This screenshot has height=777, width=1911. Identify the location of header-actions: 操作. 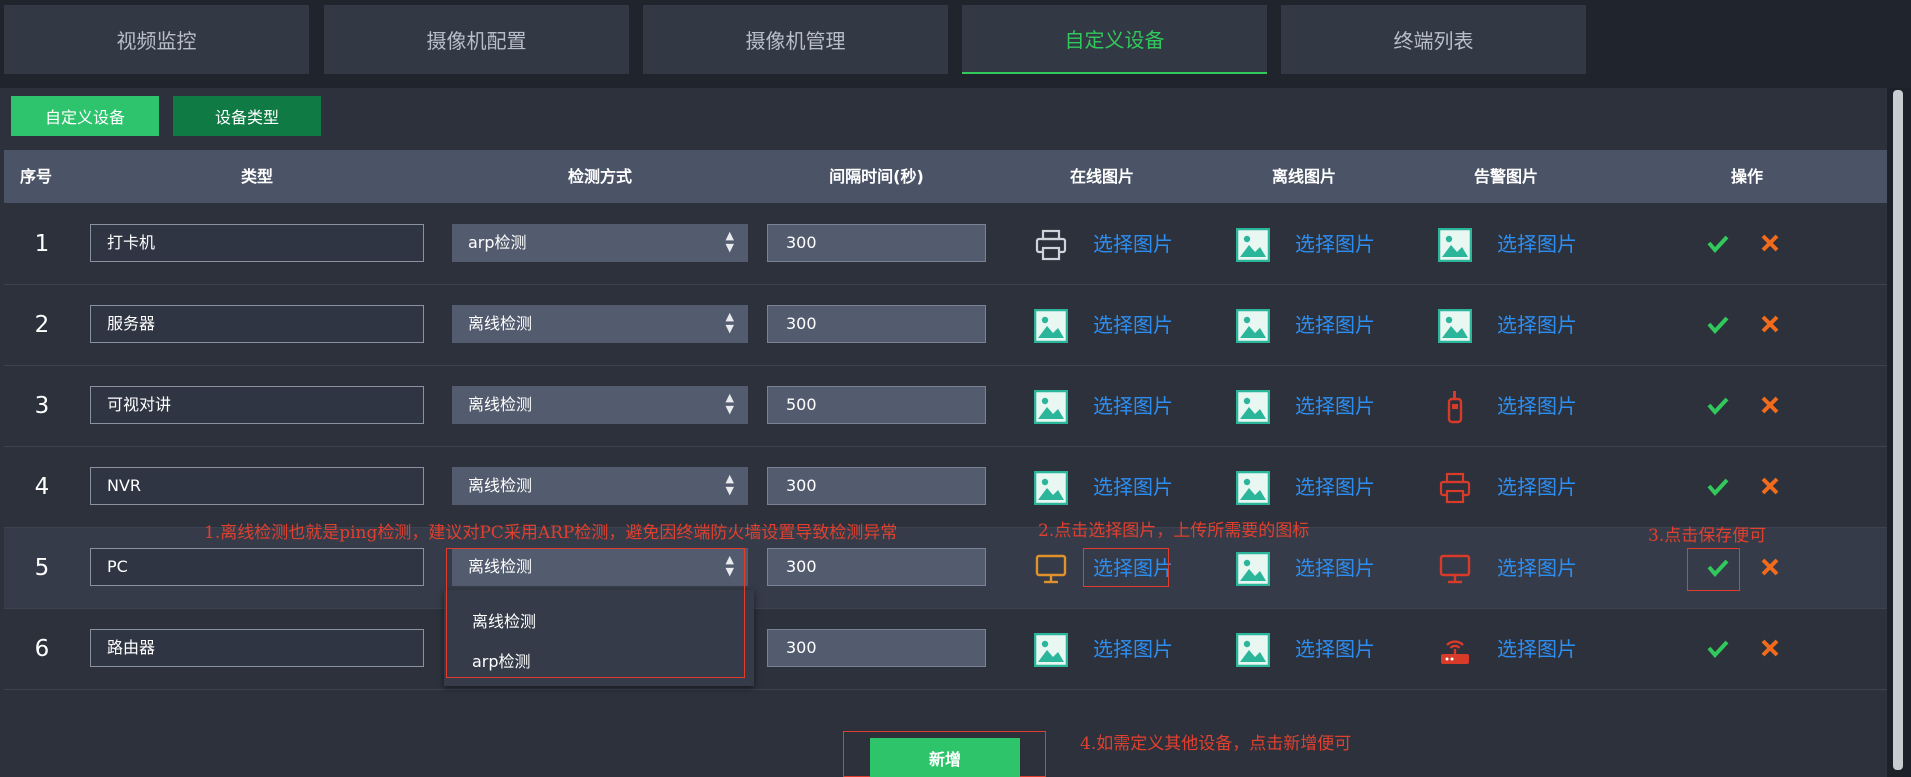
(1746, 176).